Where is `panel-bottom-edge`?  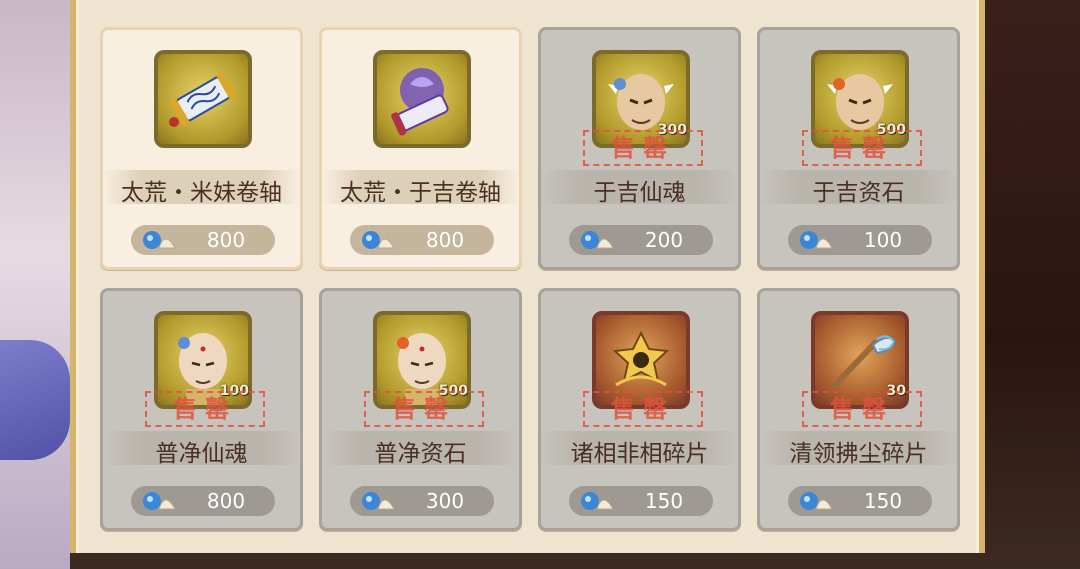
panel-bottom-edge is located at coordinates (527, 561).